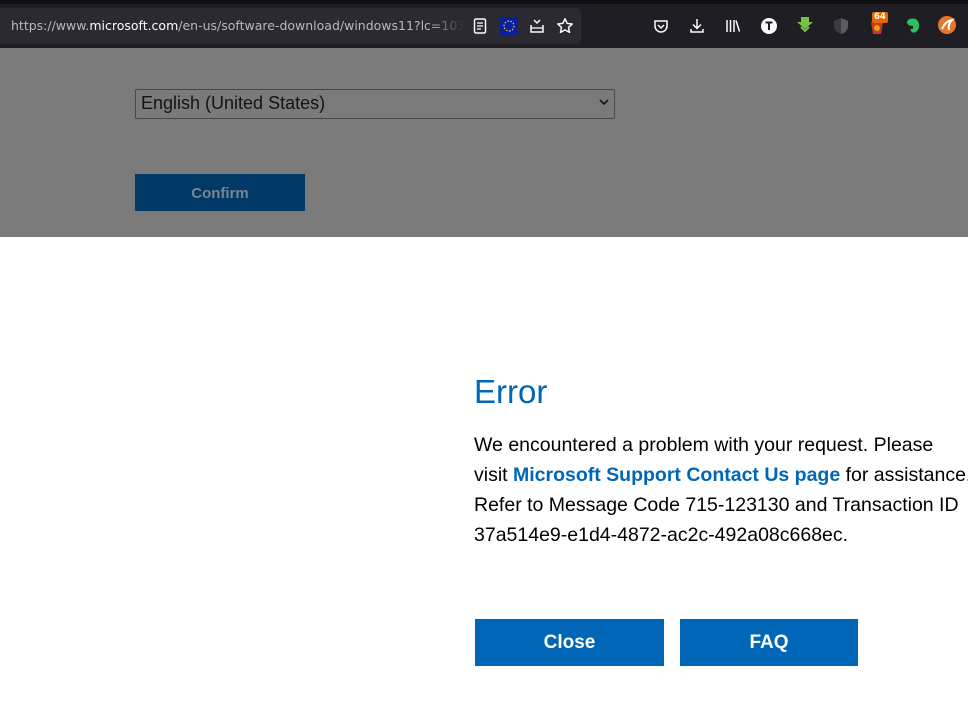 The height and width of the screenshot is (719, 968). I want to click on firefox-account-icon, so click(947, 25).